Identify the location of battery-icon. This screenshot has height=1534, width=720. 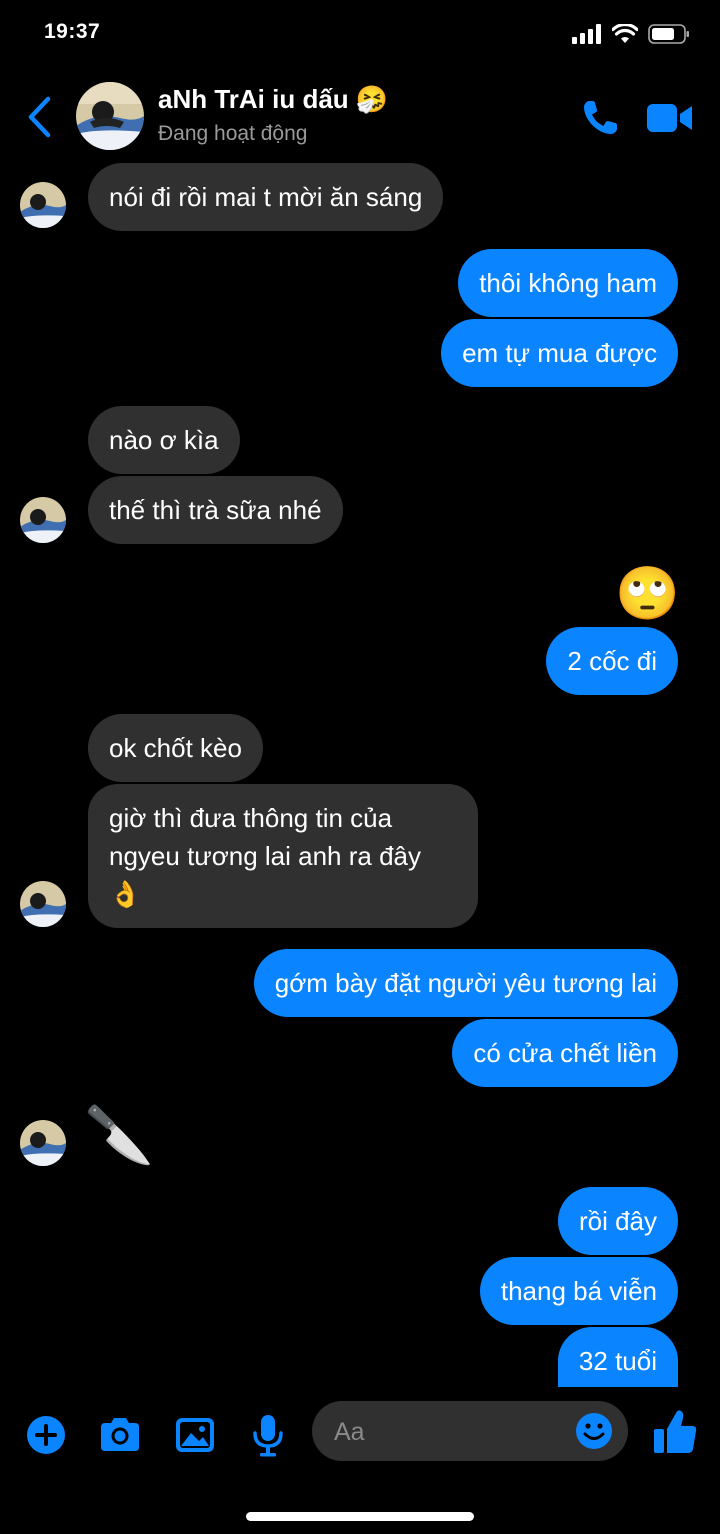
(668, 34).